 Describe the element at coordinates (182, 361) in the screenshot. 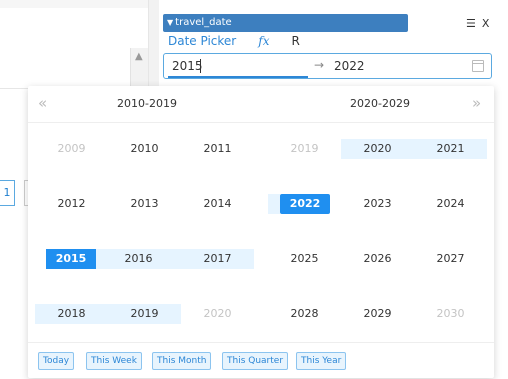

I see `preset-this-month-button: This Month` at that location.